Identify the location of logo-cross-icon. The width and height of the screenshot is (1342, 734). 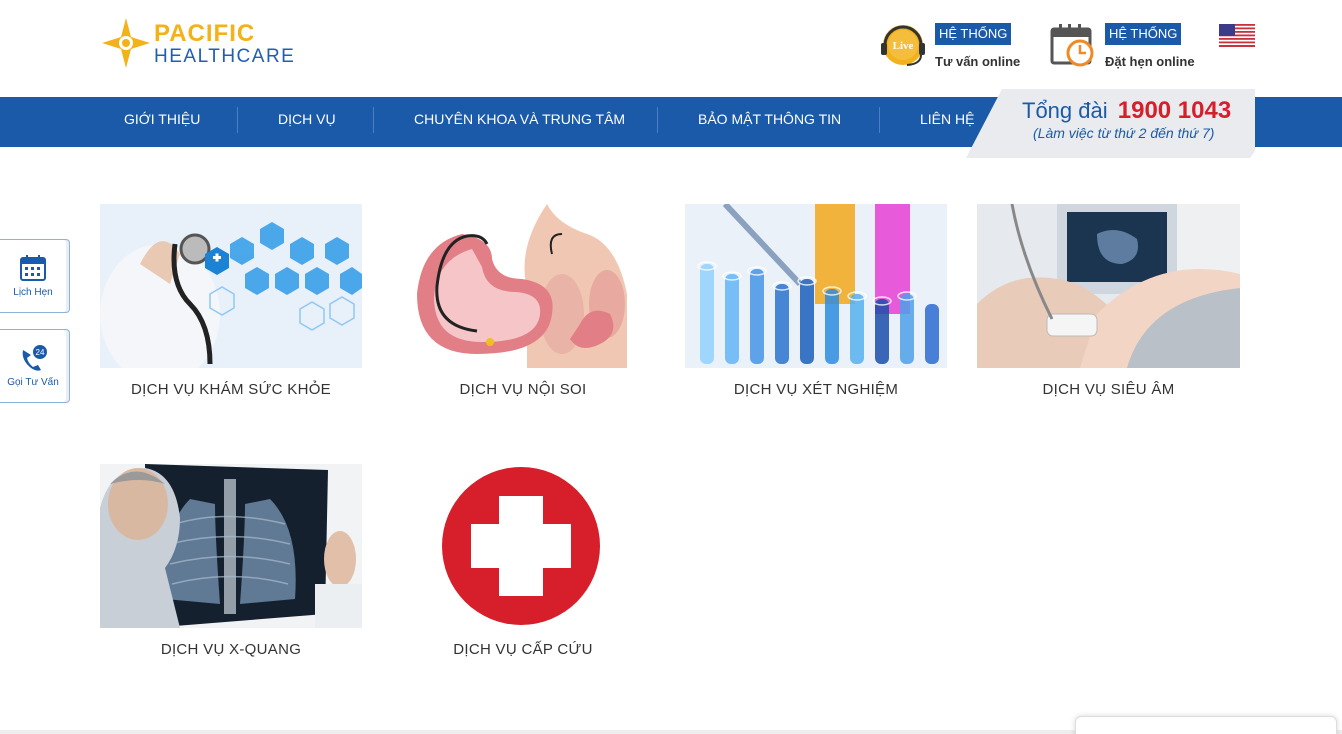
(126, 43).